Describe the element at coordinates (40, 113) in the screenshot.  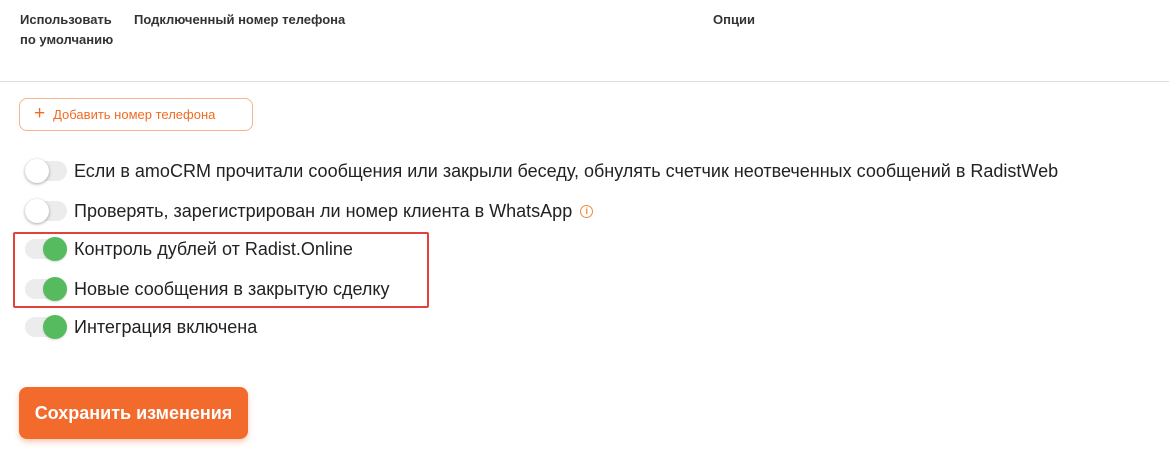
I see `plus-icon: +` at that location.